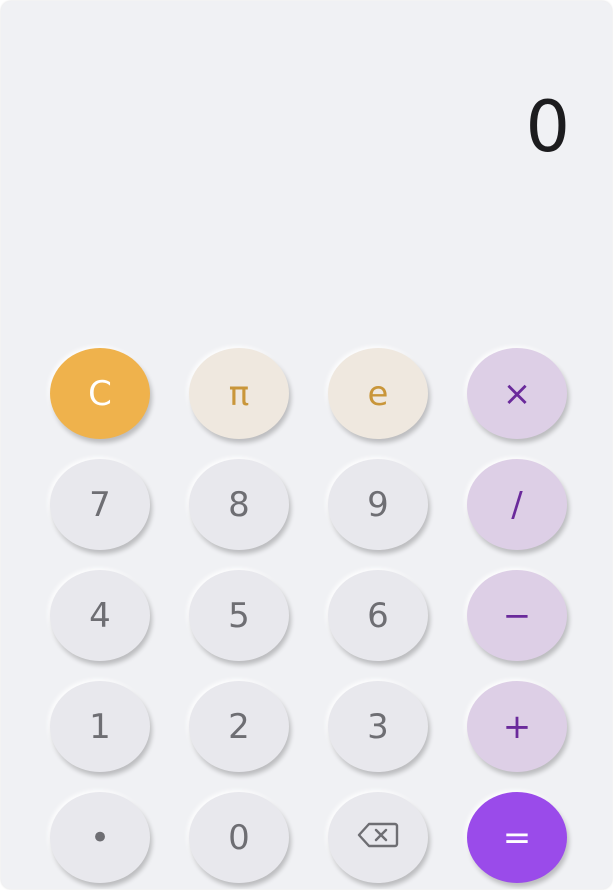 This screenshot has height=890, width=613. I want to click on clear-button: C, so click(100, 393).